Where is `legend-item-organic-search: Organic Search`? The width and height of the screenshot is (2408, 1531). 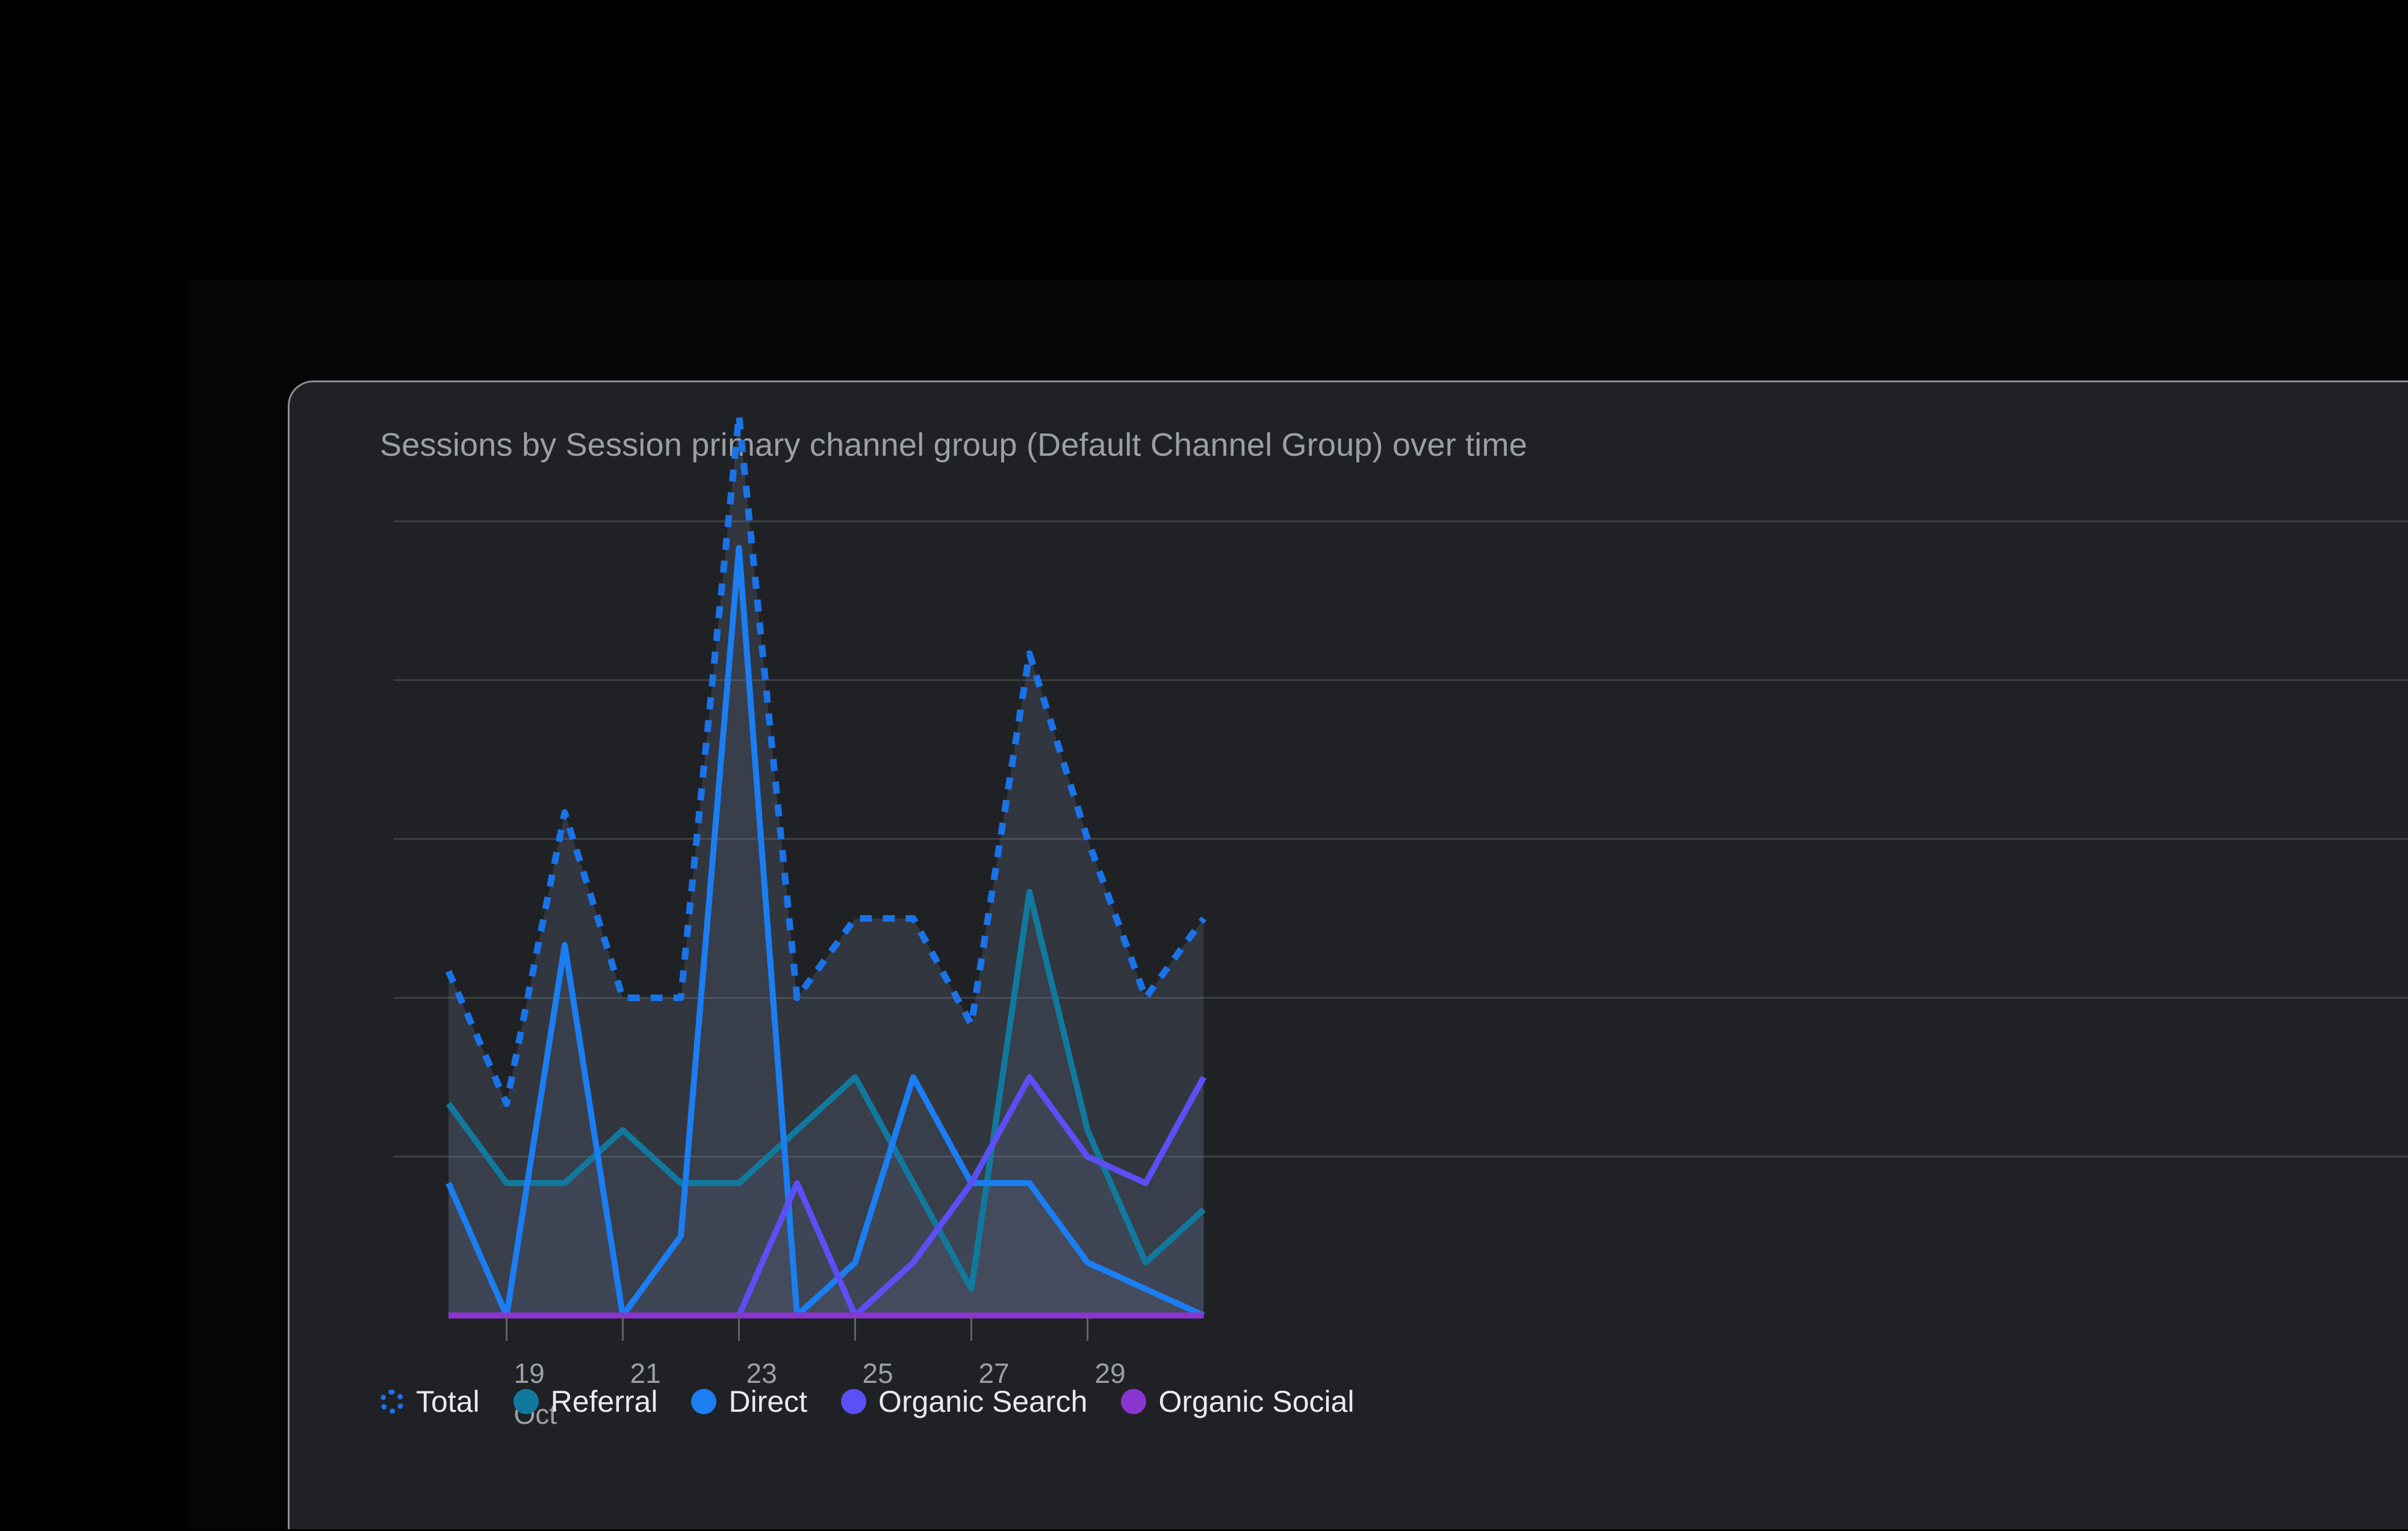
legend-item-organic-search: Organic Search is located at coordinates (964, 1402).